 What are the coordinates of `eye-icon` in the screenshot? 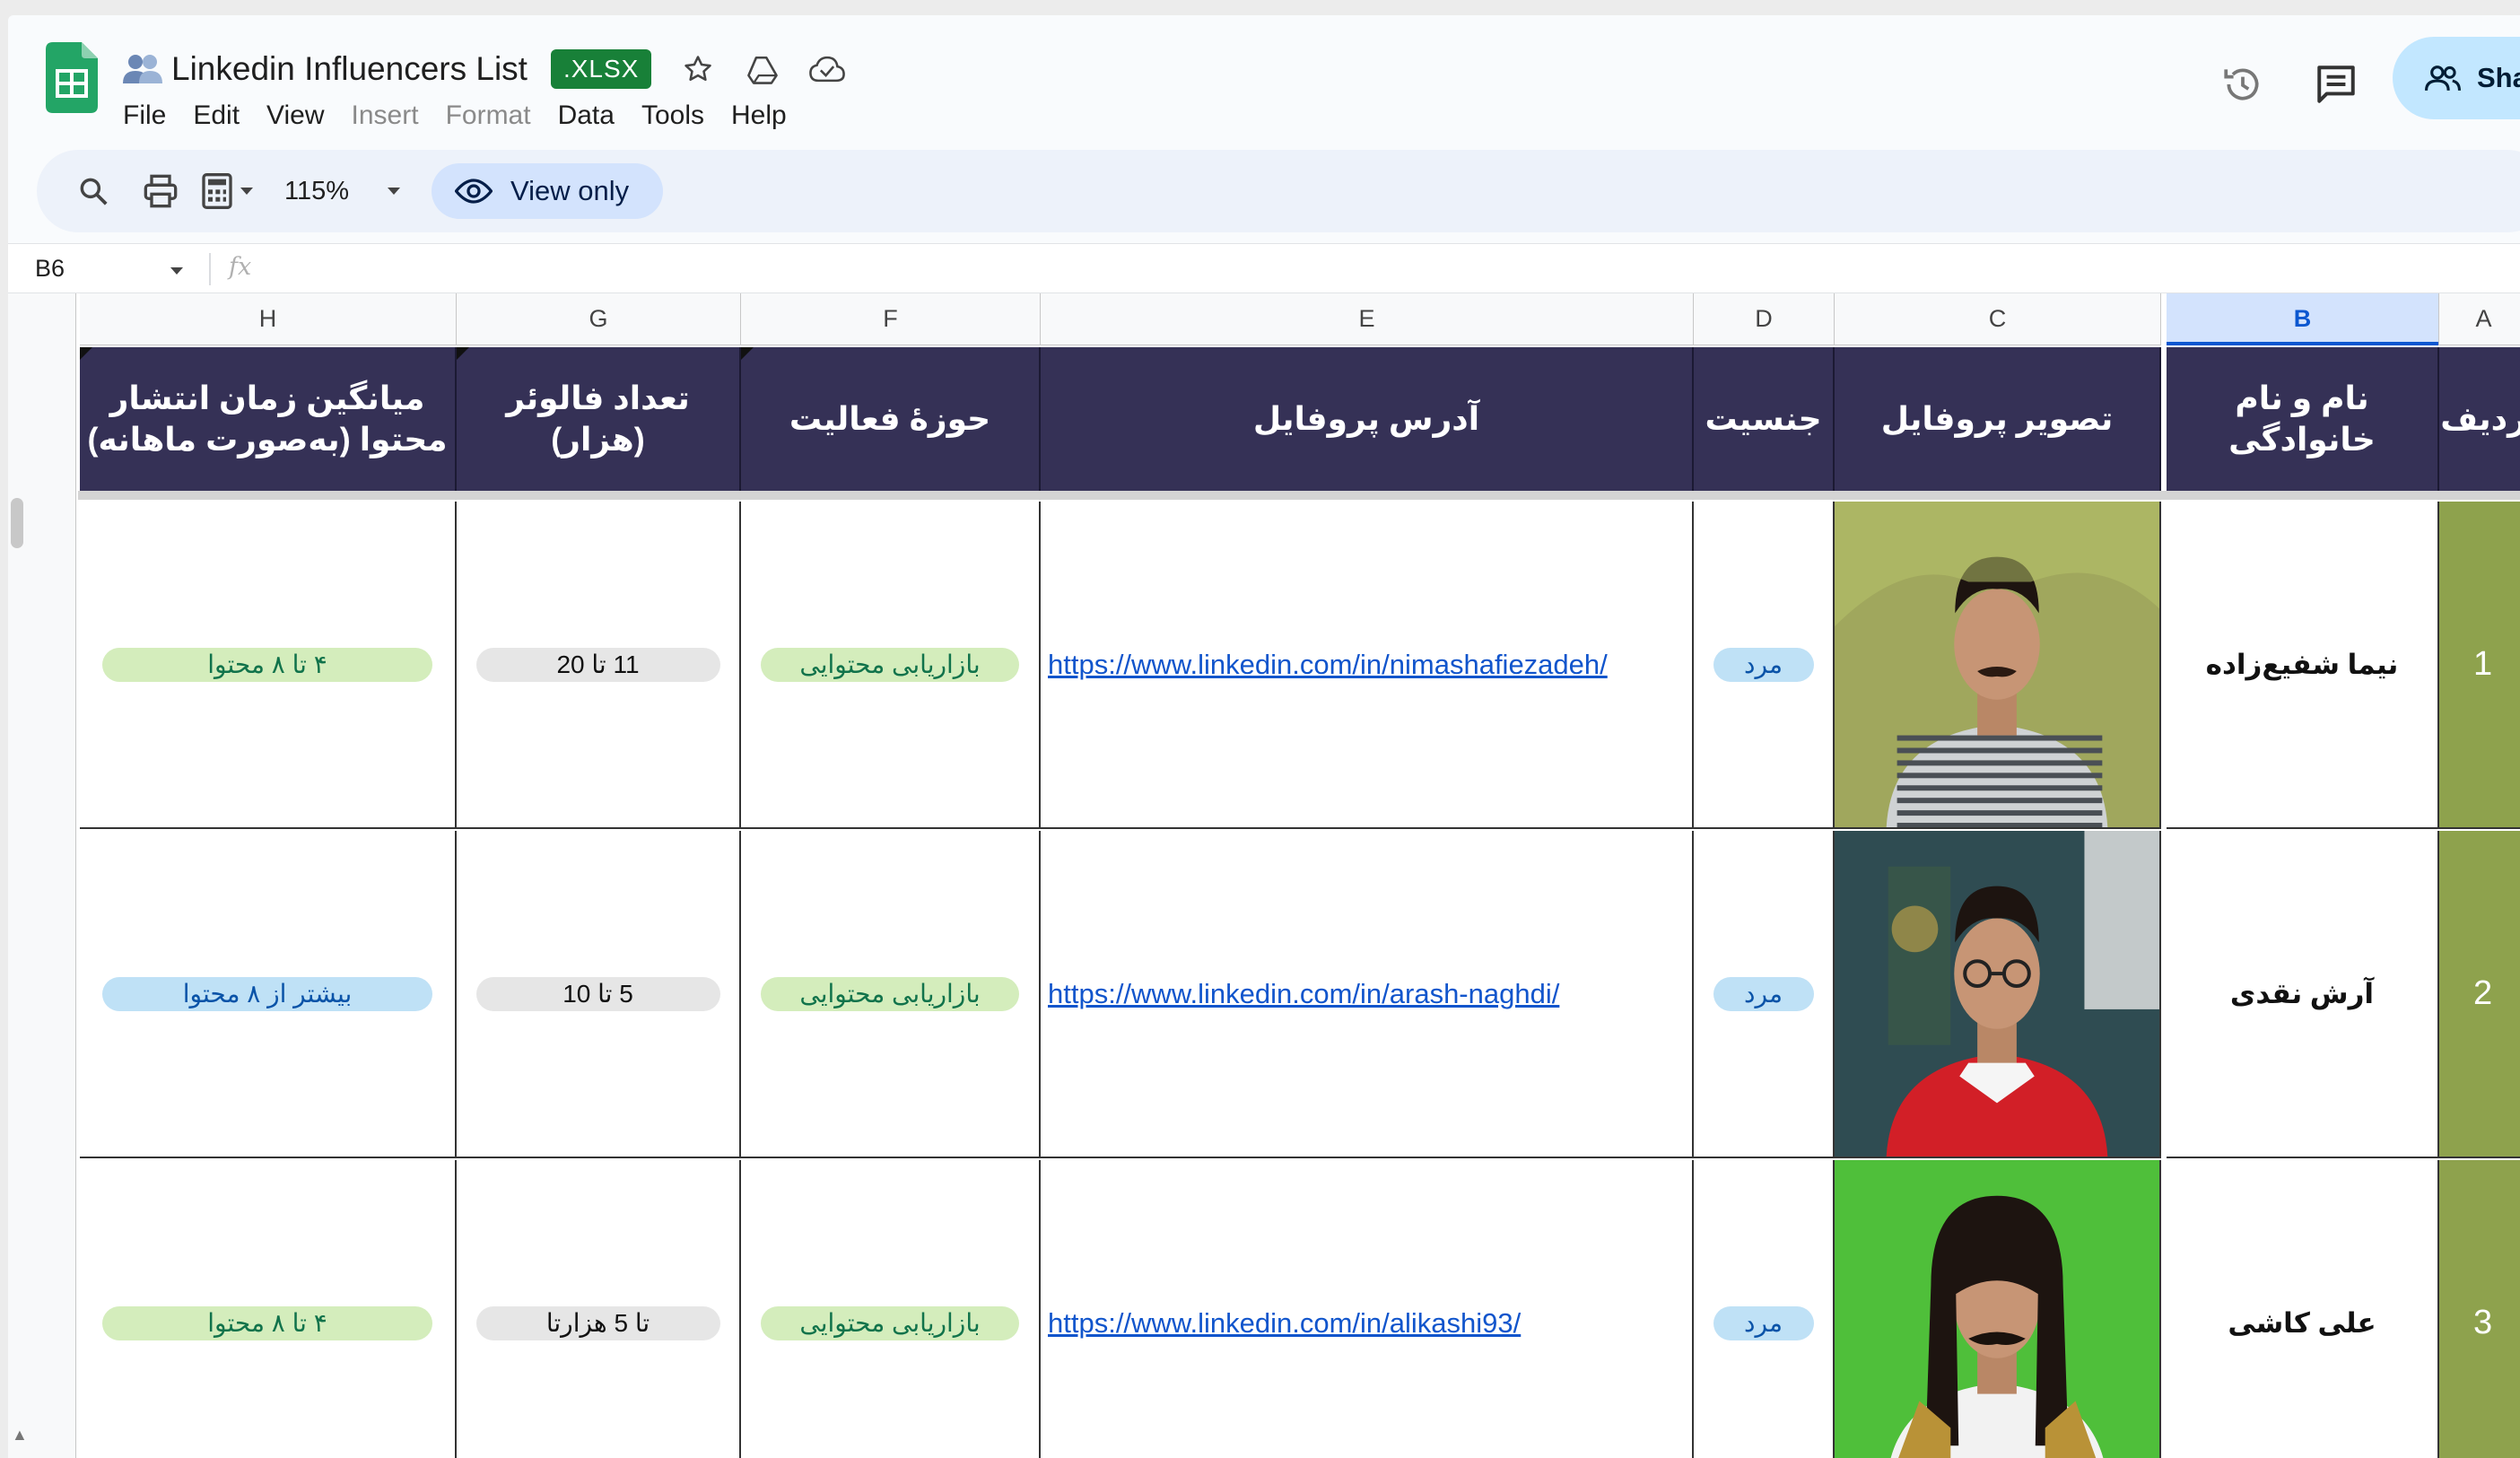 It's located at (474, 191).